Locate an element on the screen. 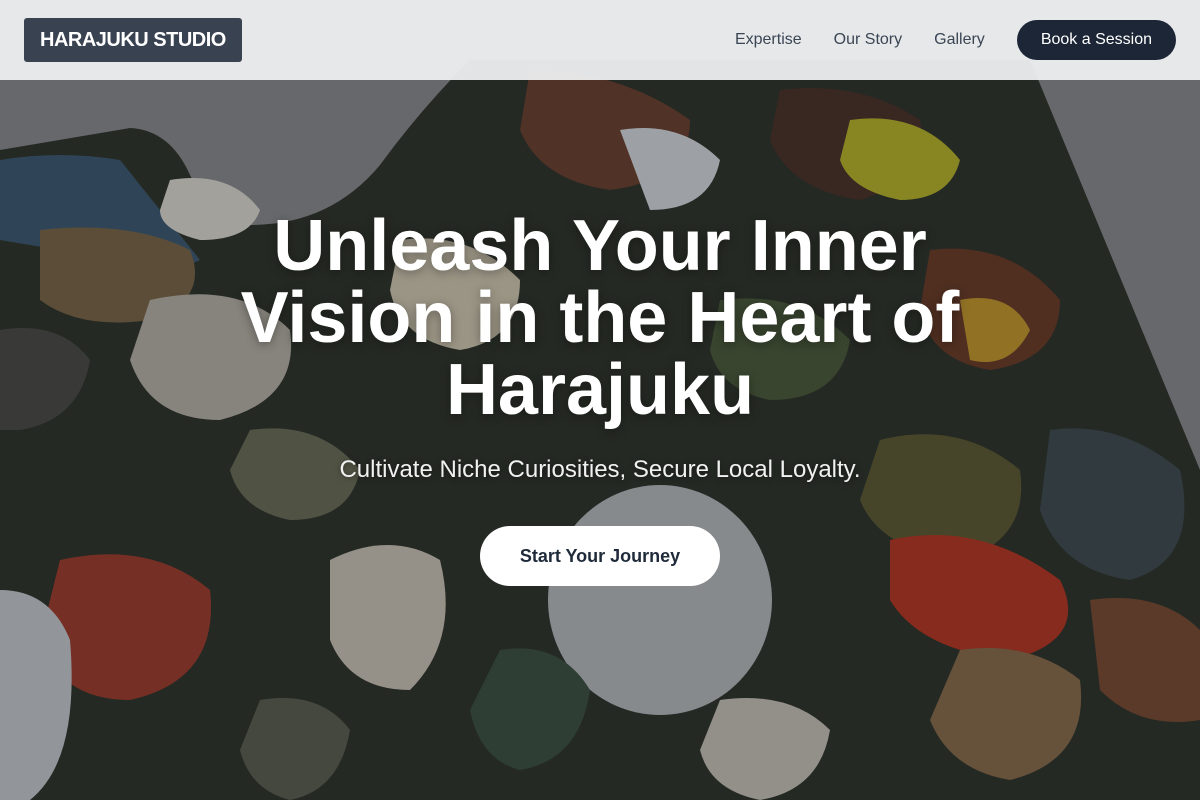  book-session-button: Book a Session is located at coordinates (1096, 40).